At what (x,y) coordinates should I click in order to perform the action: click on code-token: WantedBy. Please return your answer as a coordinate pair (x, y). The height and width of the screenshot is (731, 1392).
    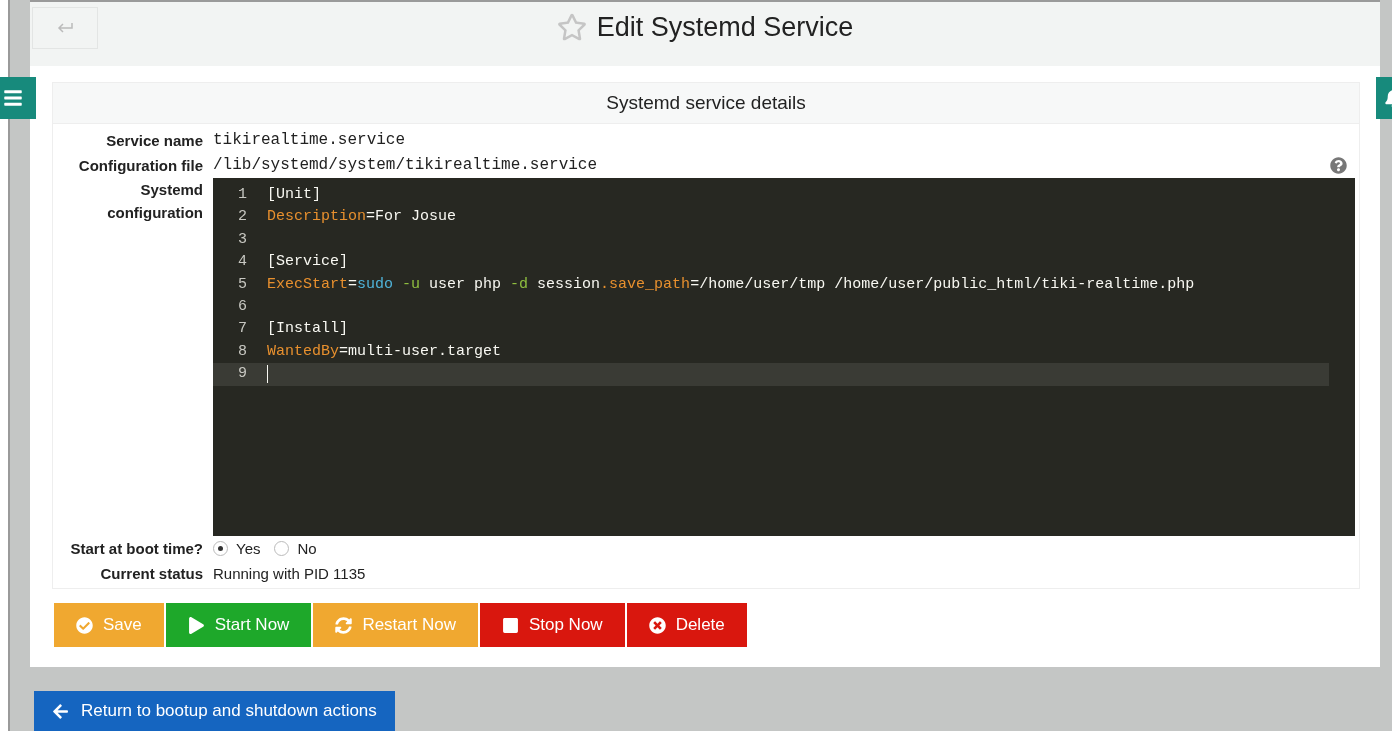
    Looking at the image, I should click on (303, 351).